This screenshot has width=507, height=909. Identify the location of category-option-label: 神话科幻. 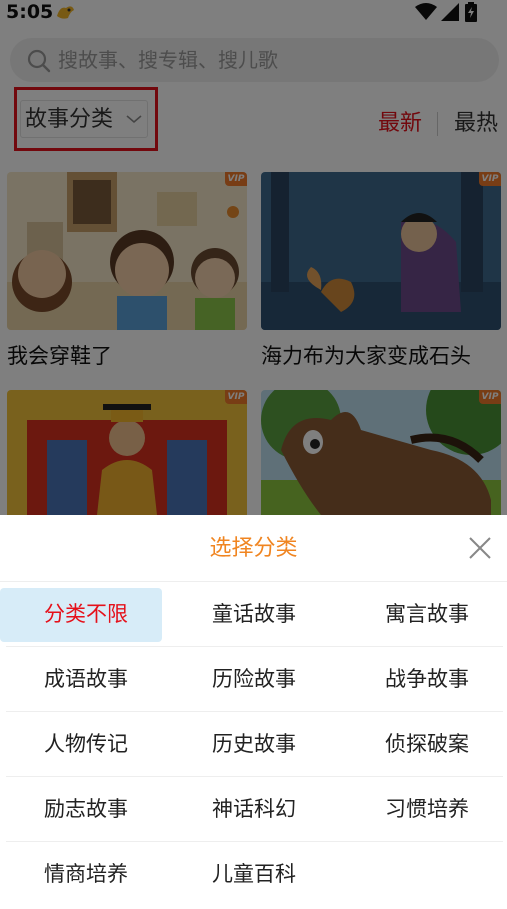
(254, 809).